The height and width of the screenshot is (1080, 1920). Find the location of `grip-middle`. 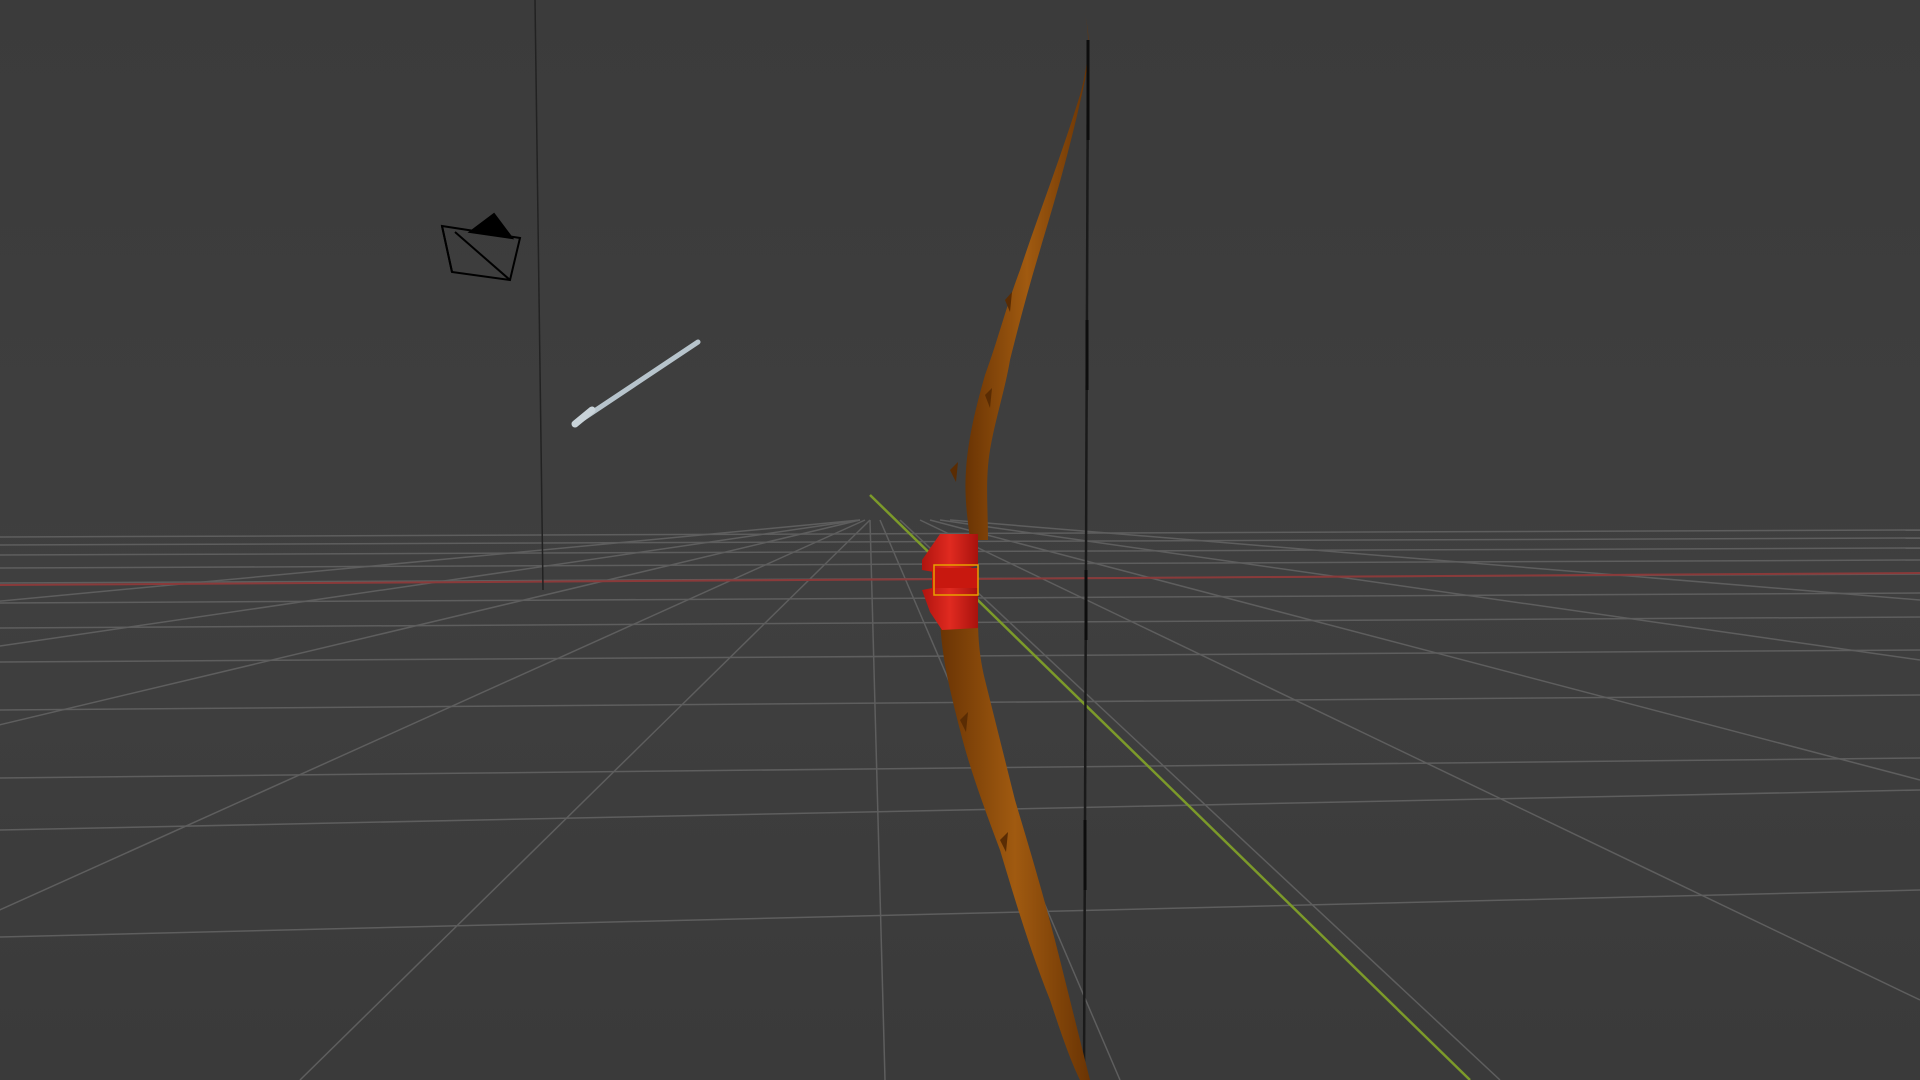

grip-middle is located at coordinates (955, 578).